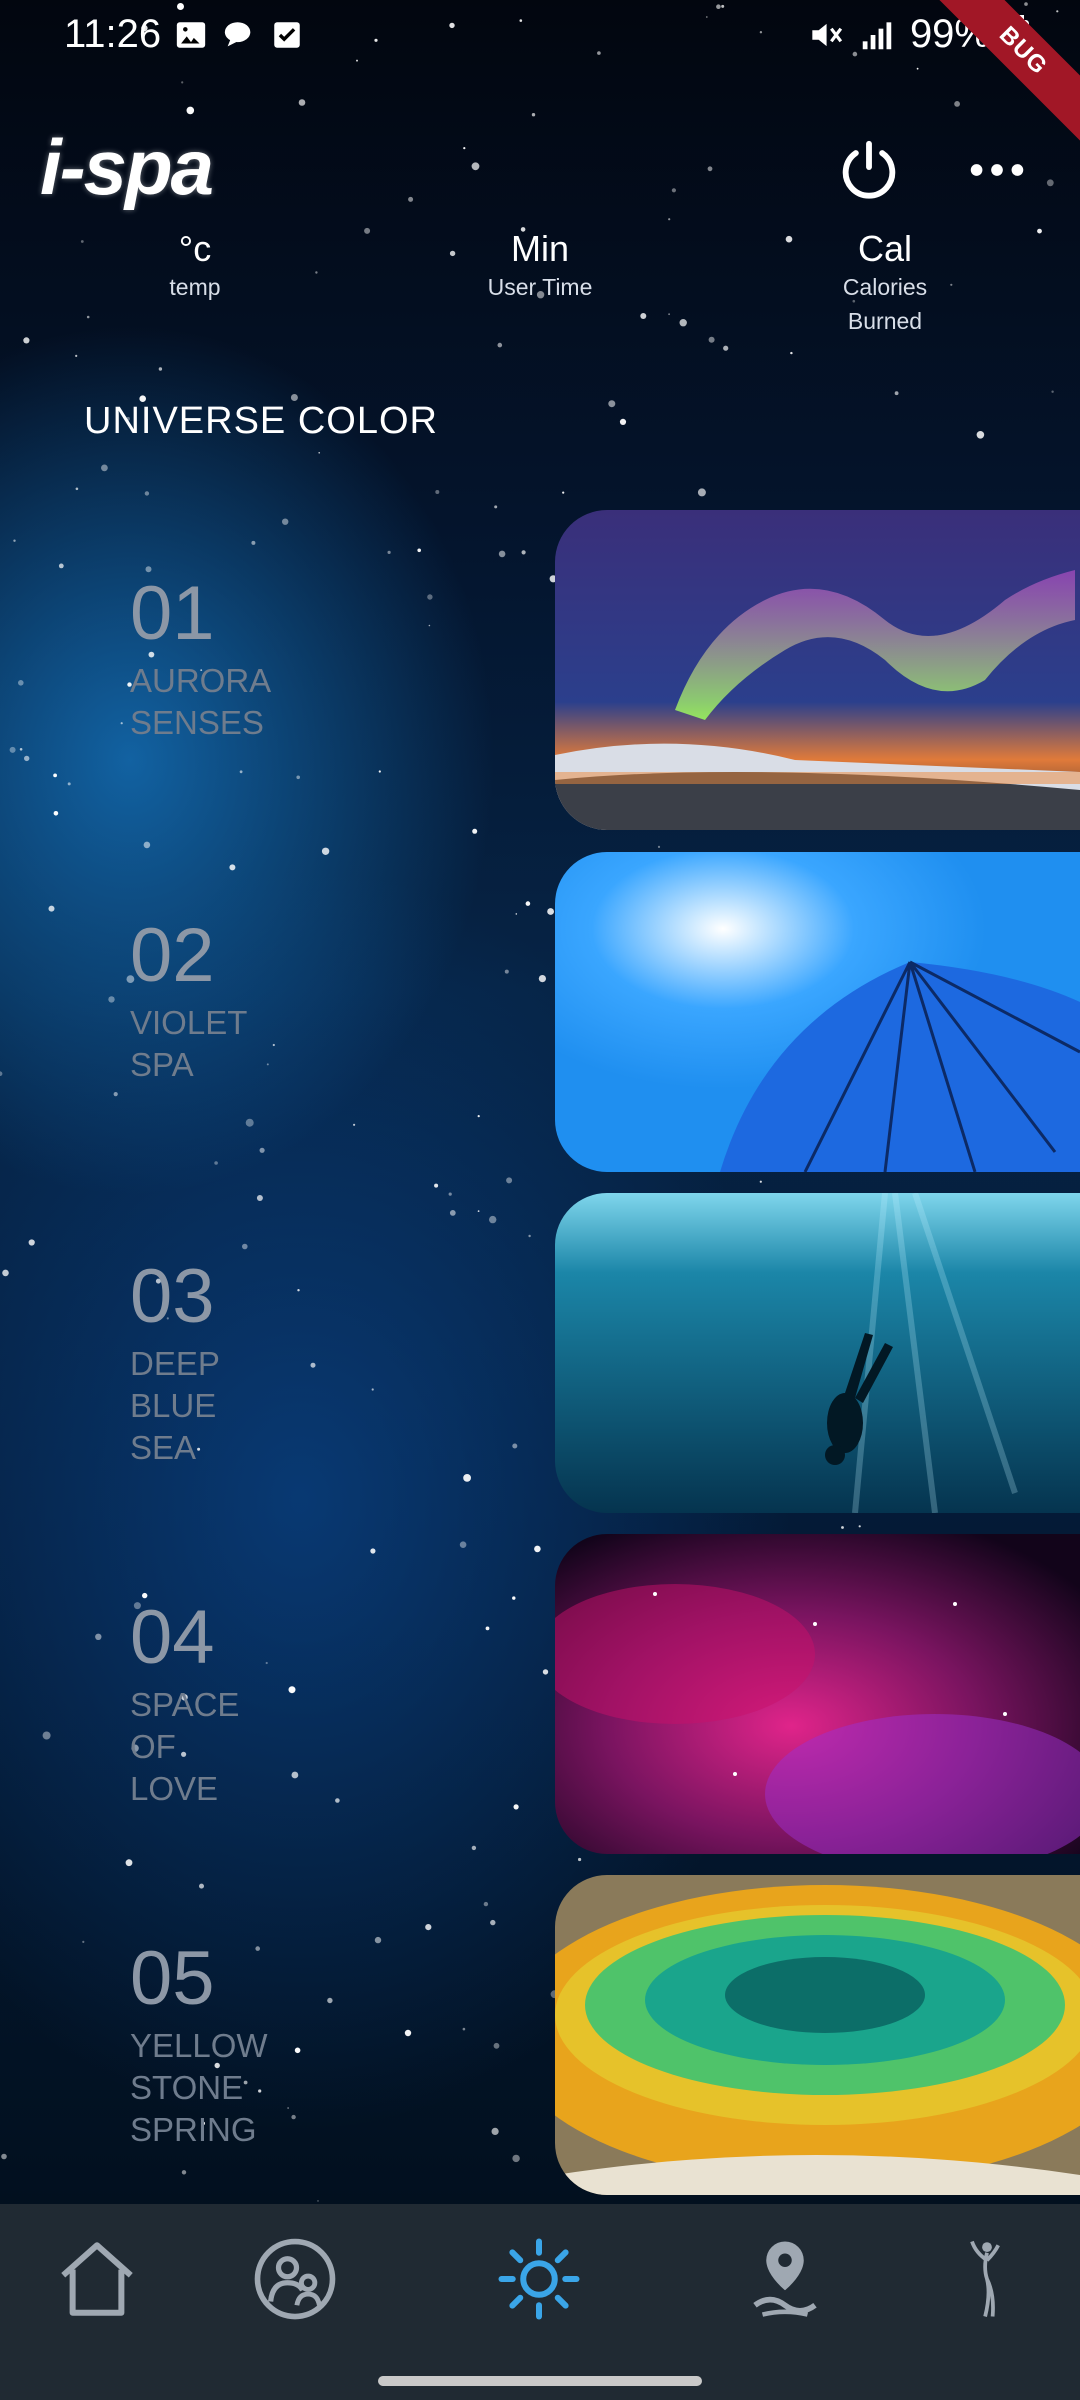  I want to click on theme-item-space-of-love: 04 SPACE OF LOVE, so click(540, 1699).